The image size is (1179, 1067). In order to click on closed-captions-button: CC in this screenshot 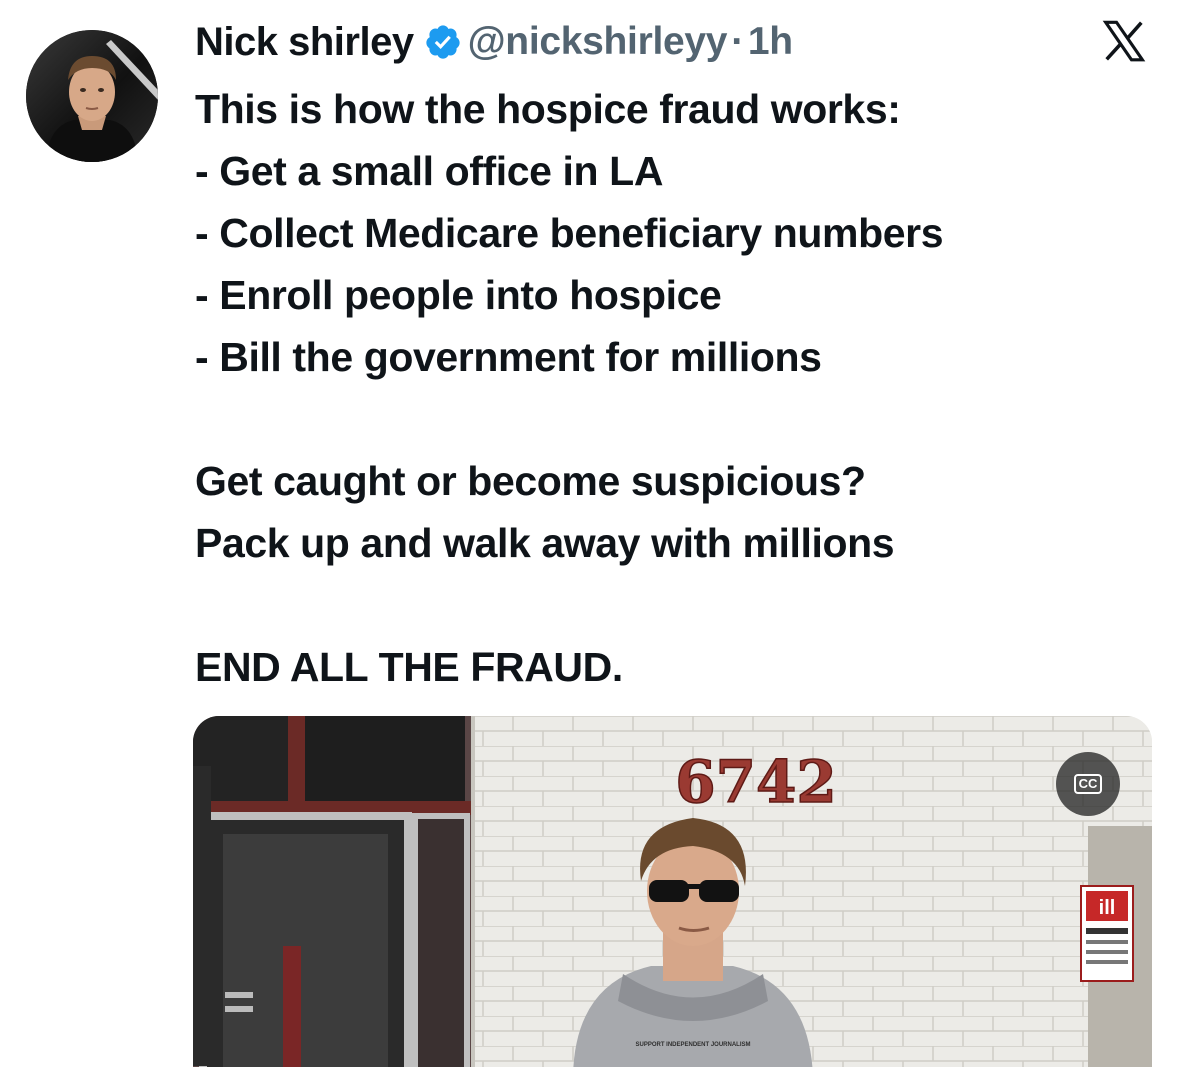, I will do `click(1088, 784)`.